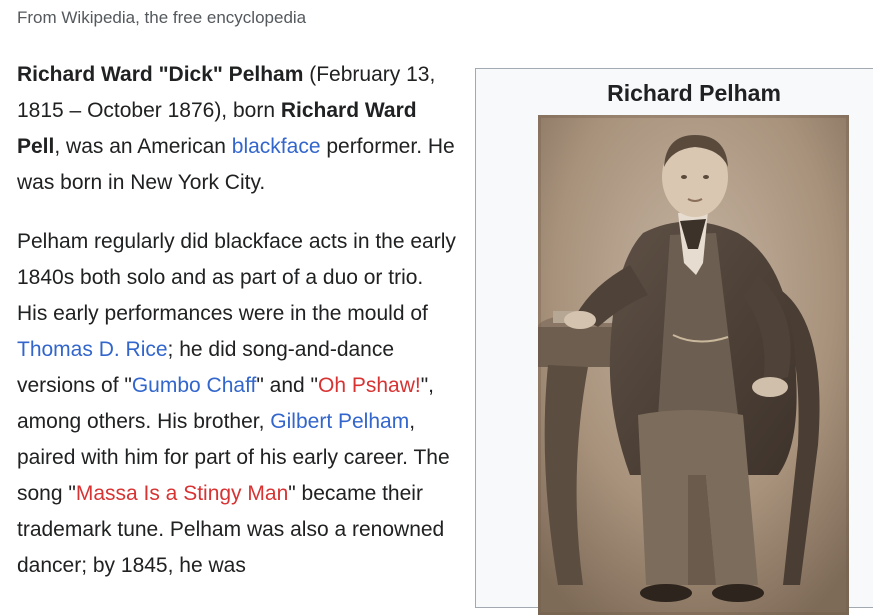 The width and height of the screenshot is (873, 615). I want to click on site-tagline: From Wikipedia, the free encyclopedia, so click(162, 17).